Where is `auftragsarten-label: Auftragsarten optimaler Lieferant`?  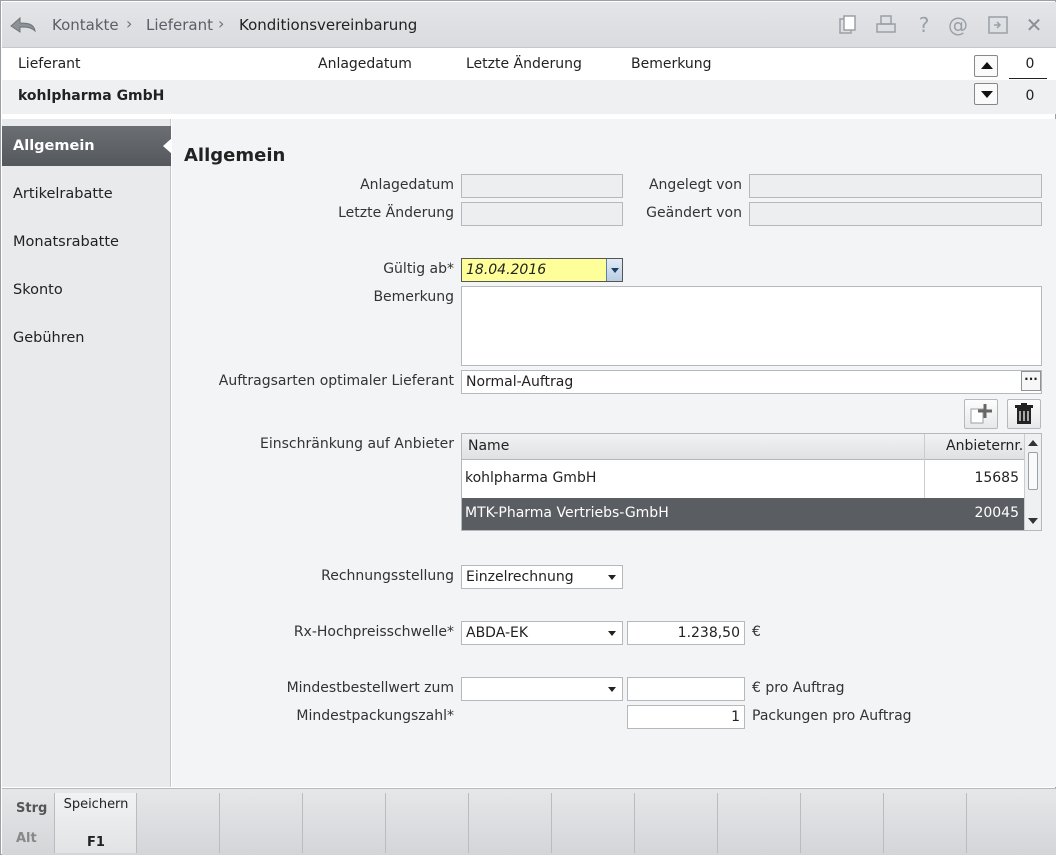 auftragsarten-label: Auftragsarten optimaler Lieferant is located at coordinates (336, 381).